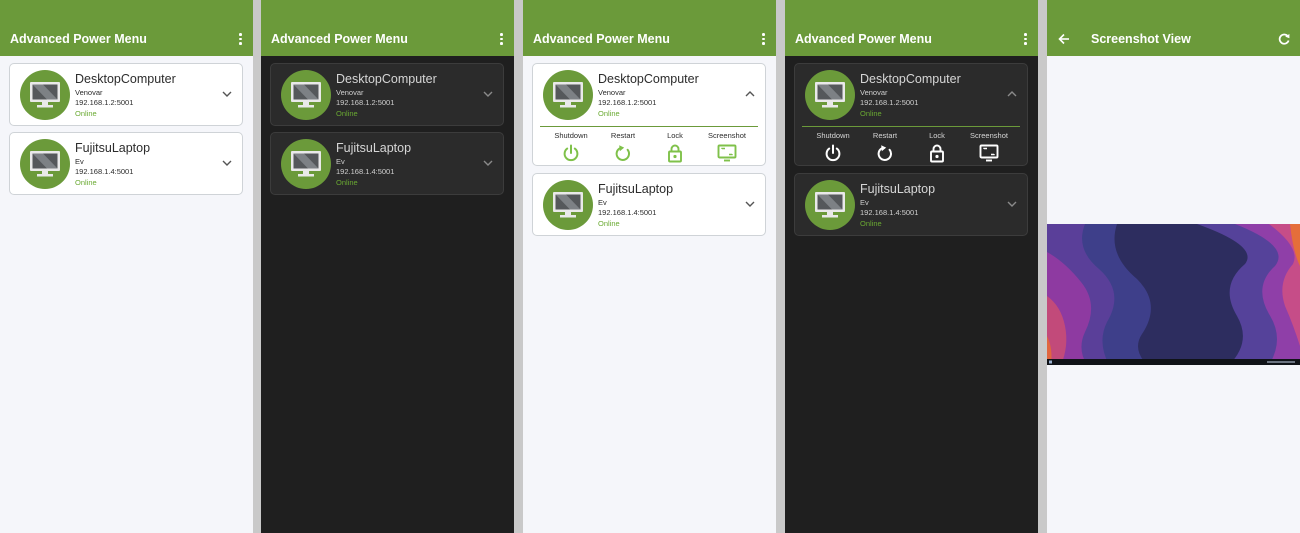  What do you see at coordinates (1141, 39) in the screenshot?
I see `screen-title: Screenshot View` at bounding box center [1141, 39].